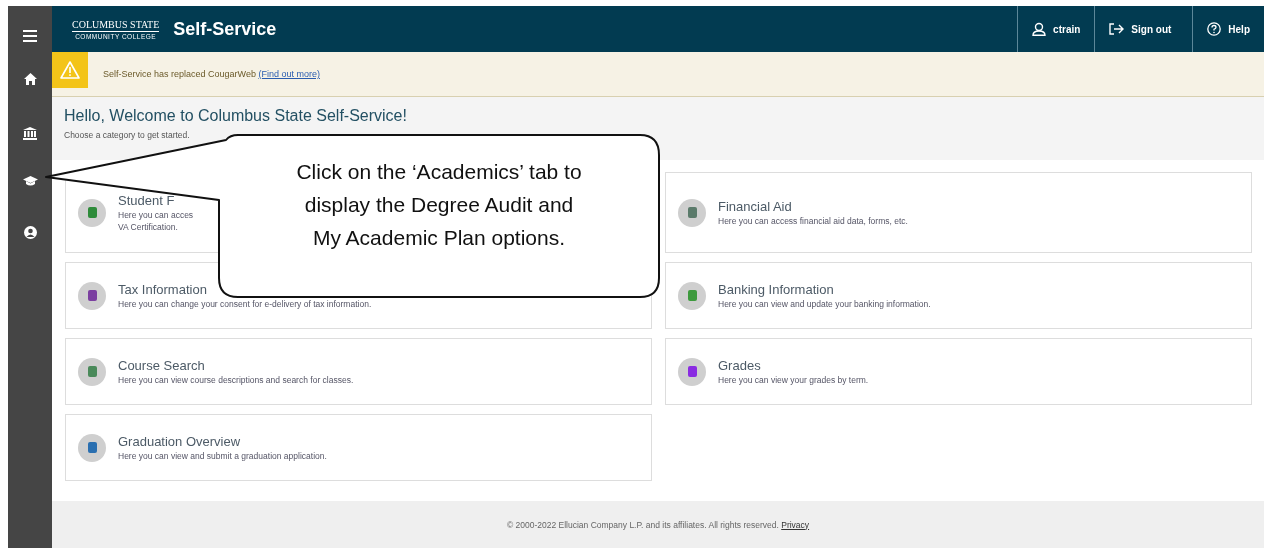  What do you see at coordinates (245, 304) in the screenshot?
I see `card-description: Here you can change your consent for e-delivery of tax information.` at bounding box center [245, 304].